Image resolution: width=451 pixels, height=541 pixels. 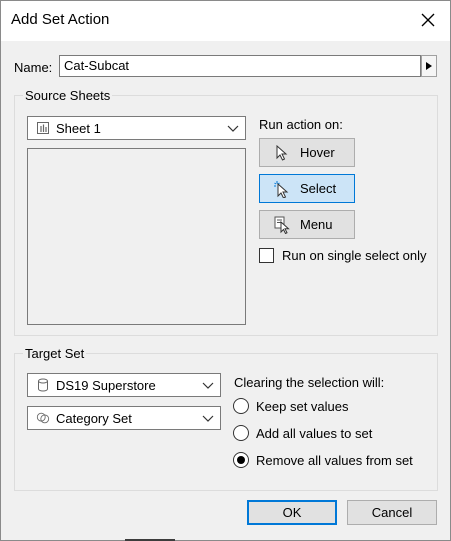 I want to click on run-action-label: Run action on:, so click(x=301, y=124).